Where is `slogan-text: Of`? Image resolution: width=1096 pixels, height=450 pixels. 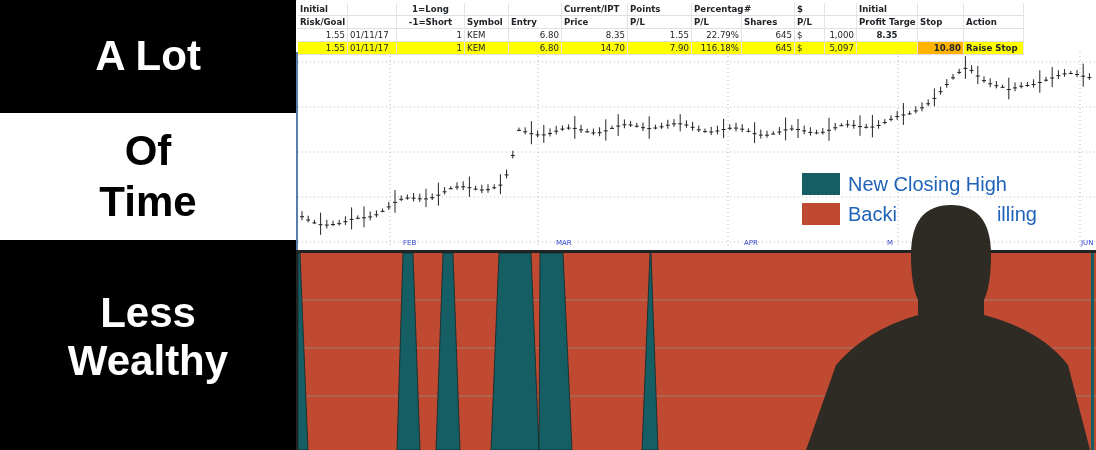
slogan-text: Of is located at coordinates (148, 151).